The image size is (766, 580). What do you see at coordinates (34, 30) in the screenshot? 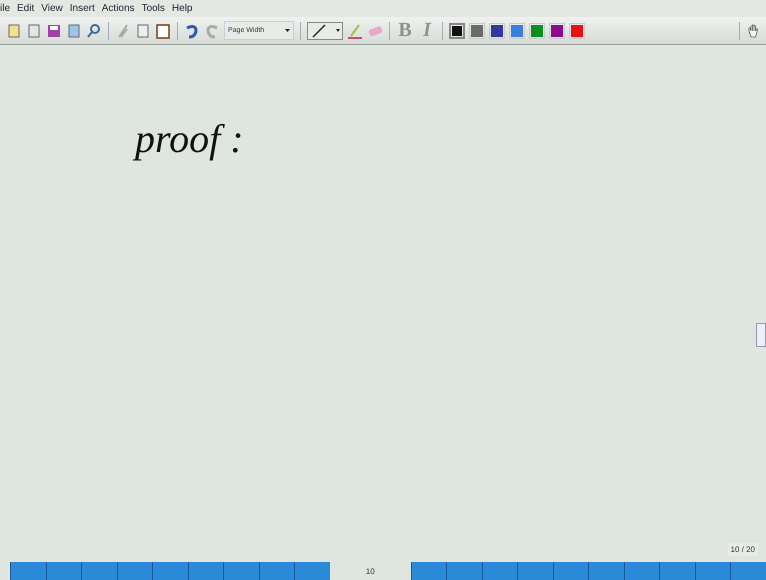
I see `page-icon` at bounding box center [34, 30].